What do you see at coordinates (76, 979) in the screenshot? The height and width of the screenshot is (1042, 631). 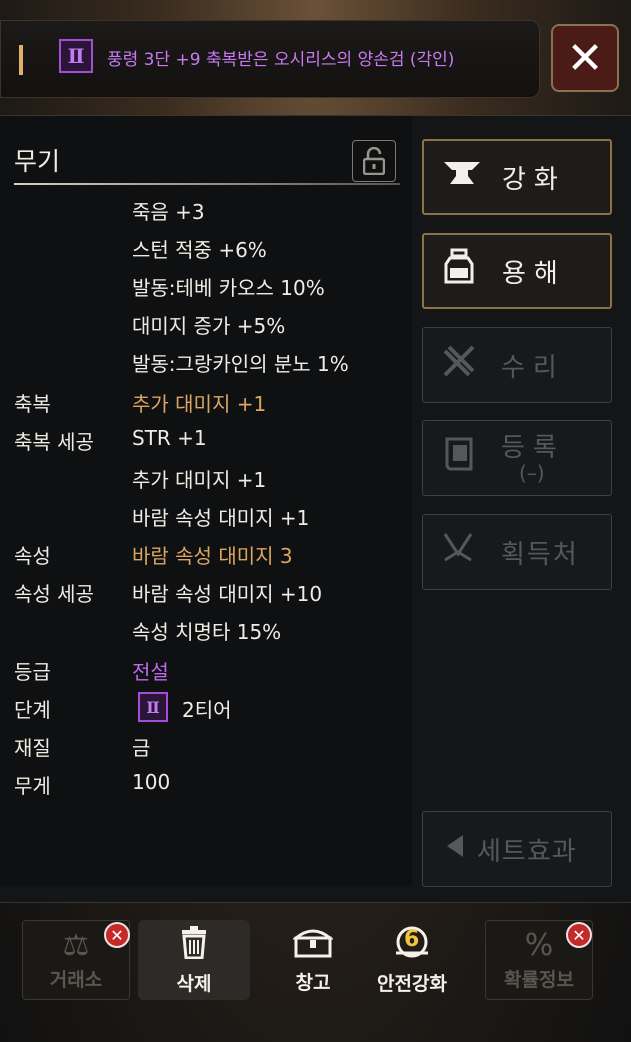 I see `exchange-label: 거래소` at bounding box center [76, 979].